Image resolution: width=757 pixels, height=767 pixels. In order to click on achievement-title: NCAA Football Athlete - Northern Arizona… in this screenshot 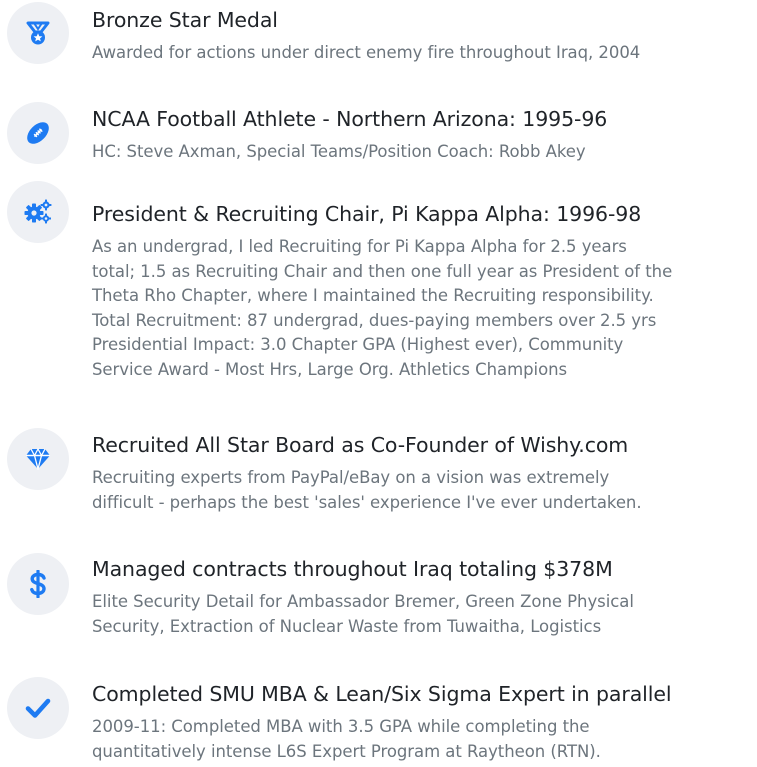, I will do `click(350, 119)`.